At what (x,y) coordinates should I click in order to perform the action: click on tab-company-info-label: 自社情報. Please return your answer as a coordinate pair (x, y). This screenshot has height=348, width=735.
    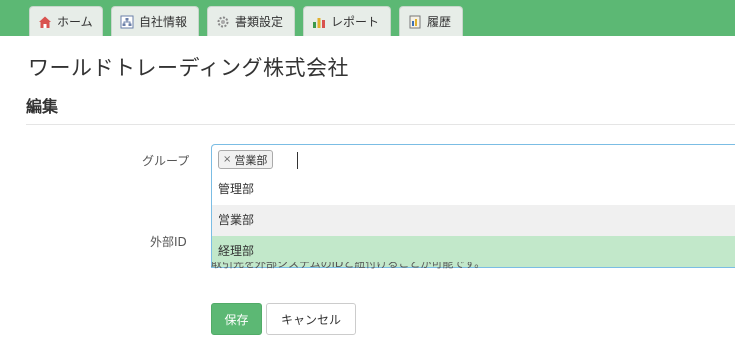
    Looking at the image, I should click on (163, 22).